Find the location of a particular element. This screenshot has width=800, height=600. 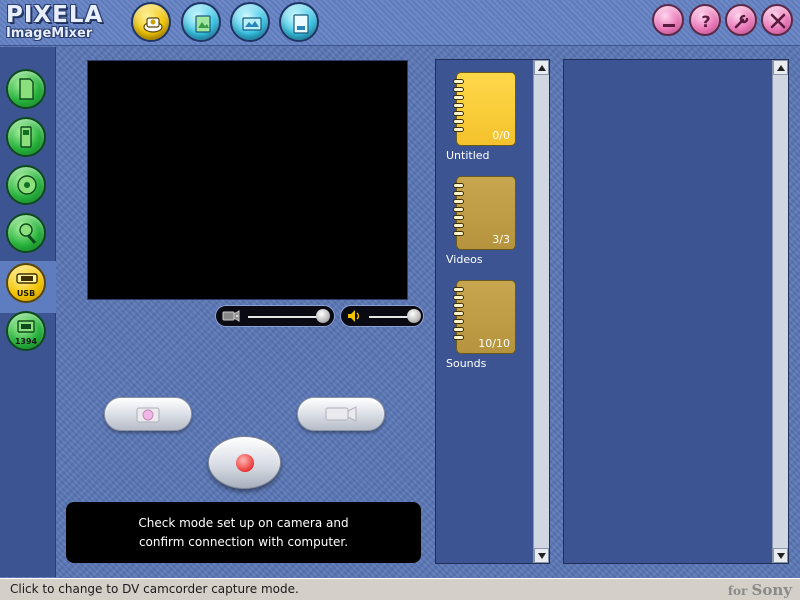

close-icon is located at coordinates (778, 21).